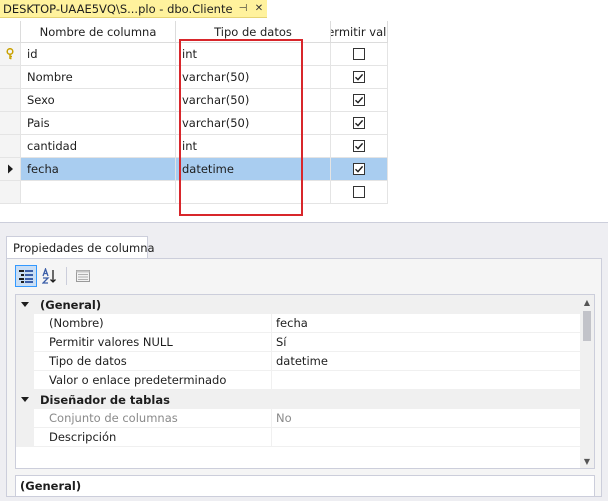  Describe the element at coordinates (98, 100) in the screenshot. I see `column-name-cell: Sexo` at that location.